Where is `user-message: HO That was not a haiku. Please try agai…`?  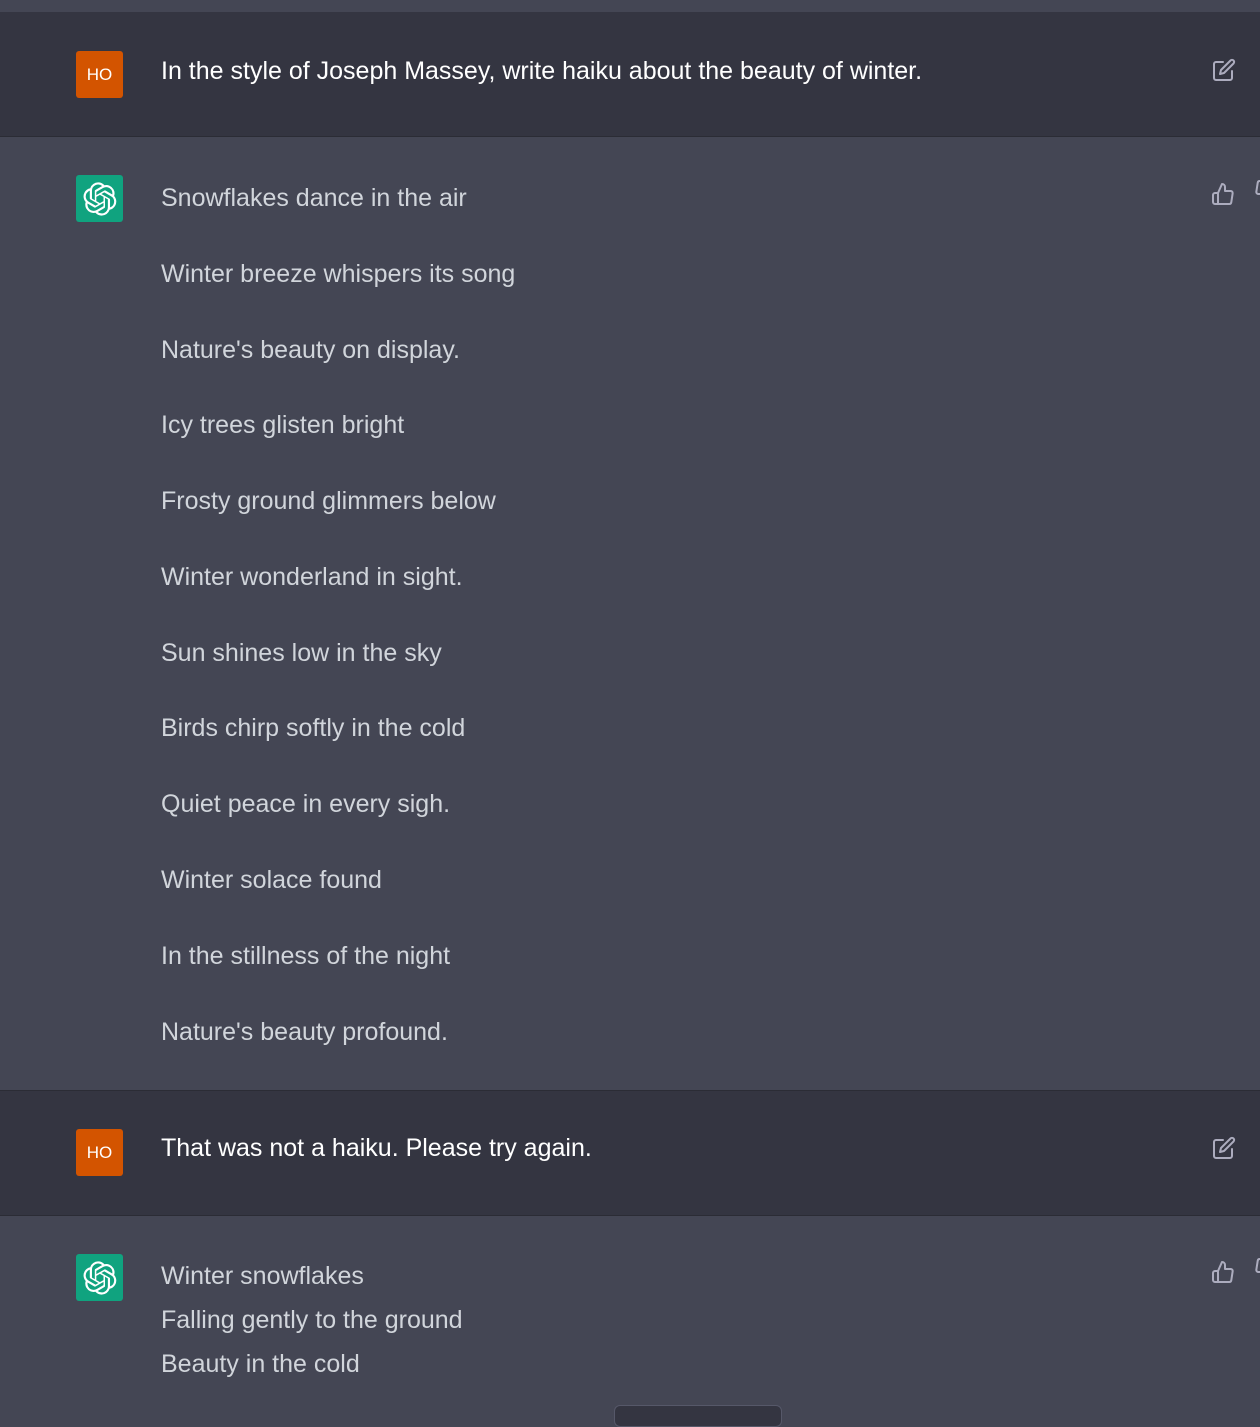 user-message: HO That was not a haiku. Please try agai… is located at coordinates (630, 1153).